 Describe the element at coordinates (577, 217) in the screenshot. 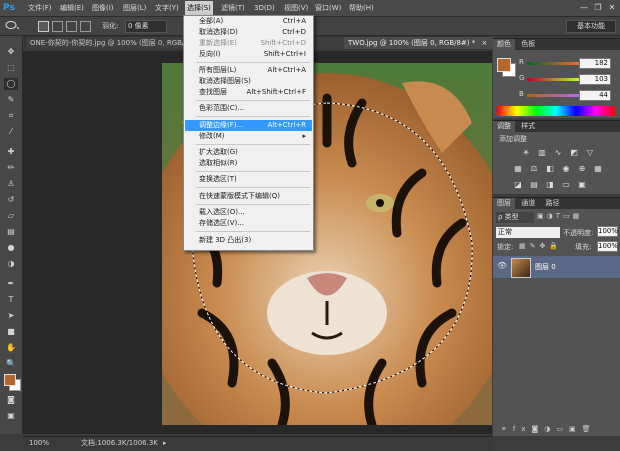

I see `layer-filter-icons: ▣◑T▭▦` at that location.